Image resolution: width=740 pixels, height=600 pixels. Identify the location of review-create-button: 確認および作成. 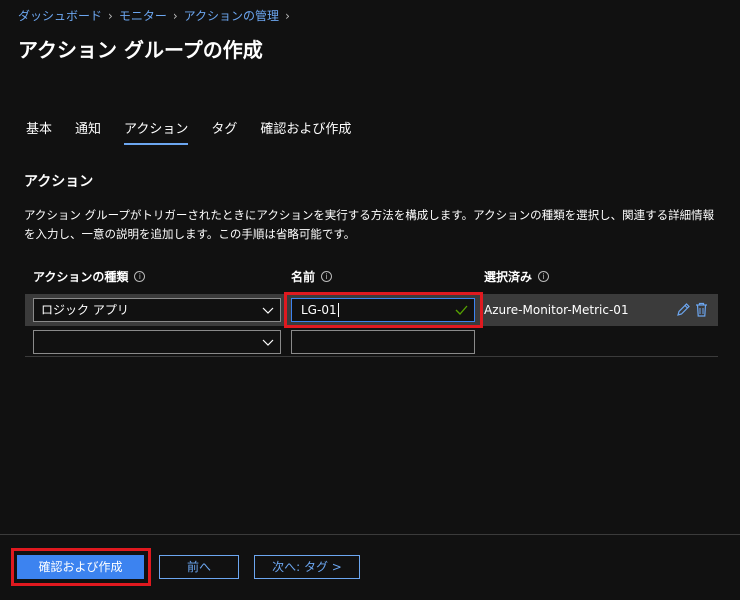
(80, 567).